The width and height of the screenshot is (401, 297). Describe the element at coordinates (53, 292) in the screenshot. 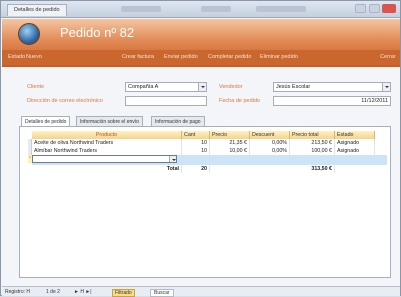

I see `record-position: 1 de 2` at that location.